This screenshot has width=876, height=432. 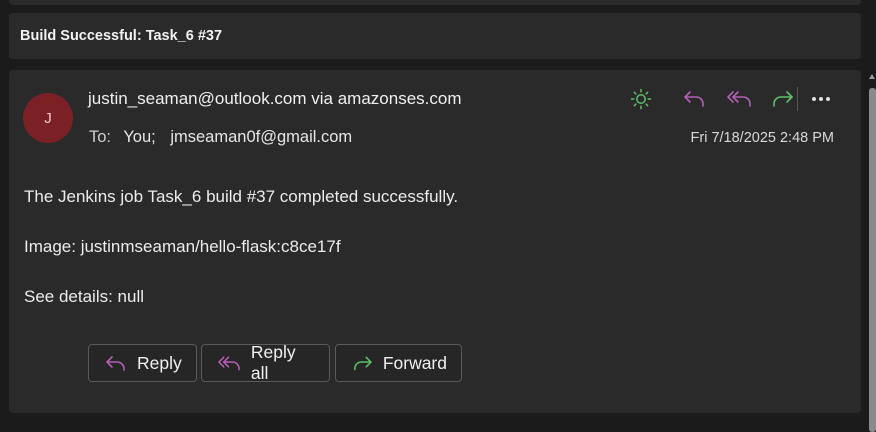 What do you see at coordinates (121, 36) in the screenshot?
I see `email-subject: Build Successful: Task_6 #37` at bounding box center [121, 36].